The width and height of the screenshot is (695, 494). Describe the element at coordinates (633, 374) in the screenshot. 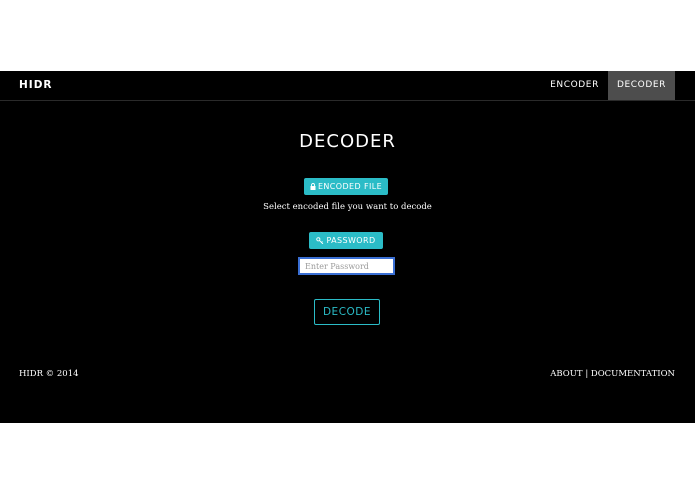

I see `documentation-link: DOCUMENTATION` at that location.